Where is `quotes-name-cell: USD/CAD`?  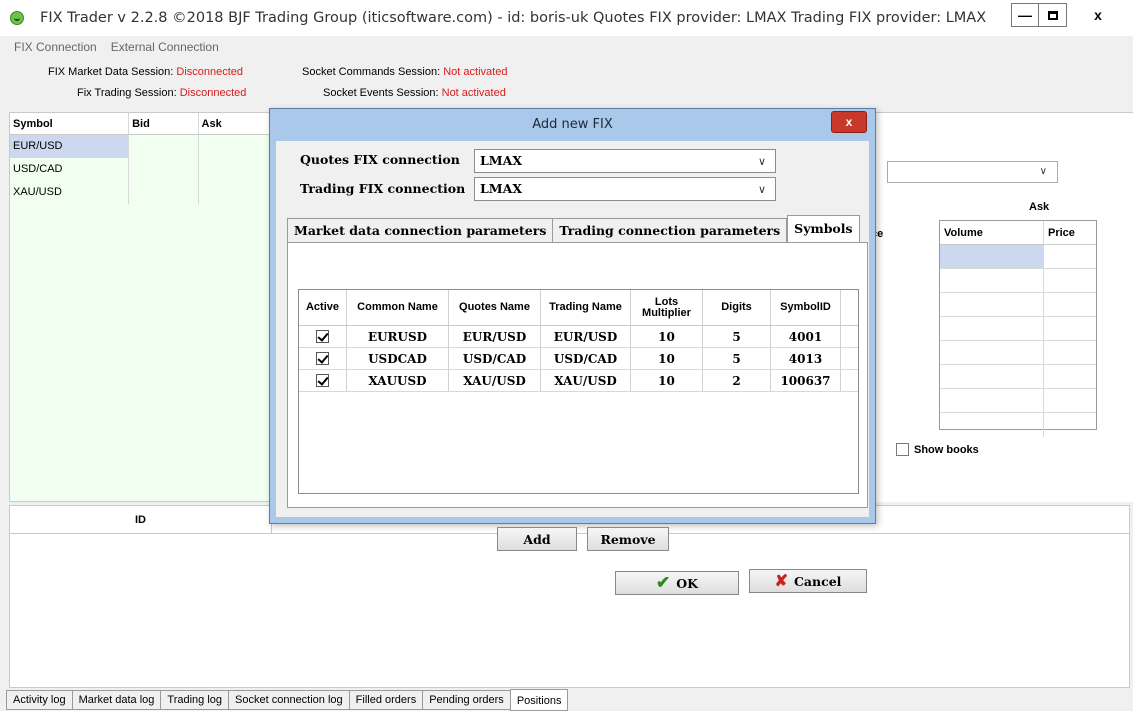
quotes-name-cell: USD/CAD is located at coordinates (495, 358).